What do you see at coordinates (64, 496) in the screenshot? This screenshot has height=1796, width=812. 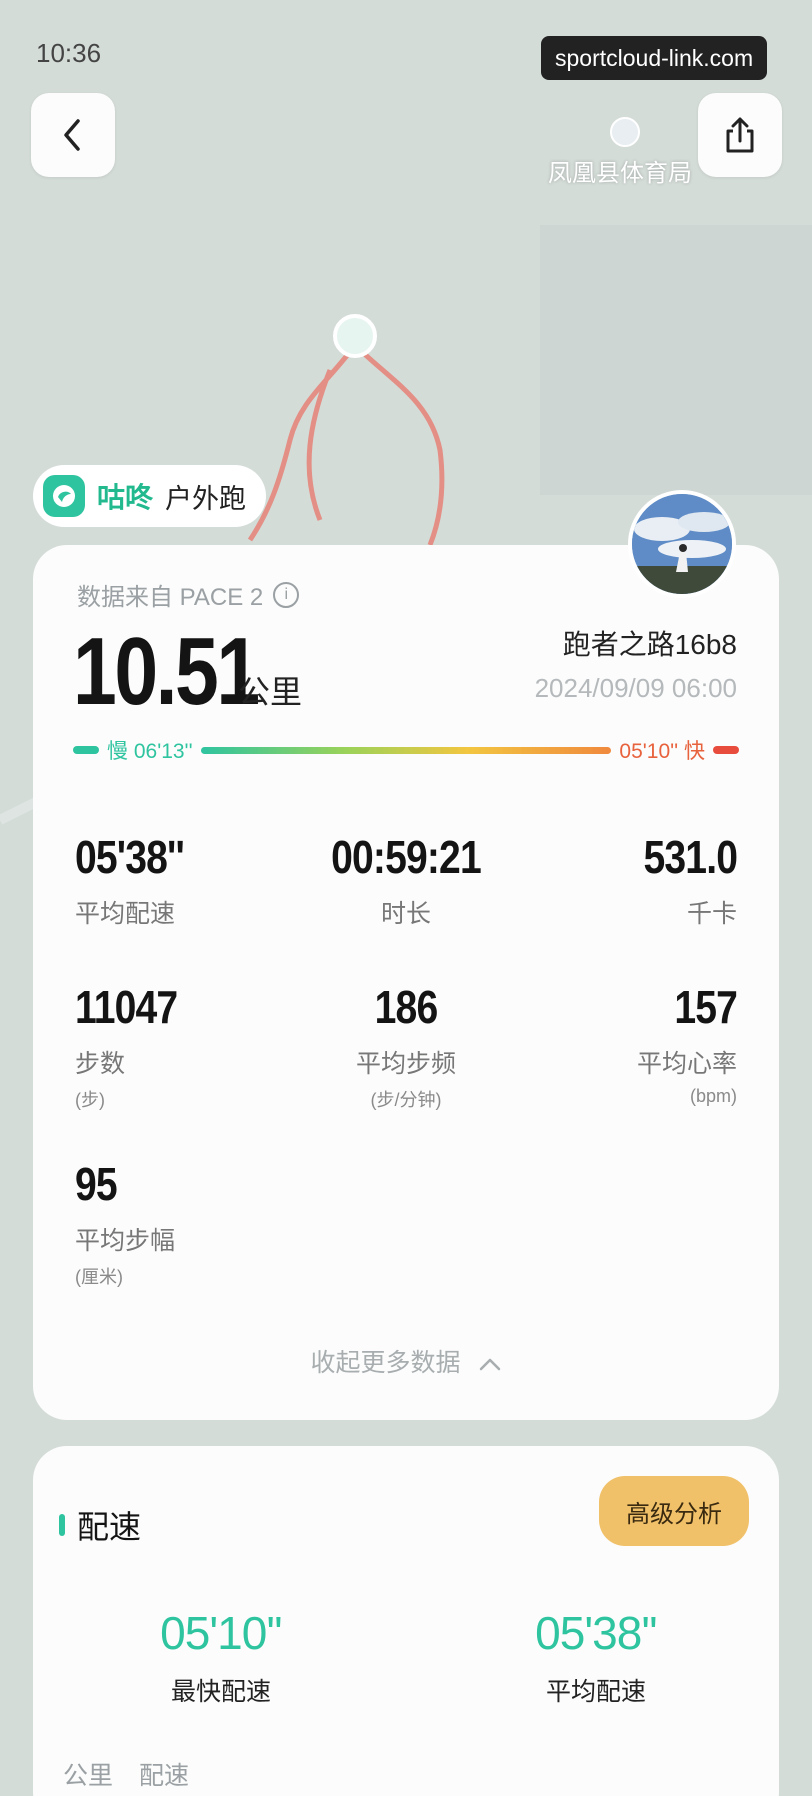 I see `codoon-logo-icon` at bounding box center [64, 496].